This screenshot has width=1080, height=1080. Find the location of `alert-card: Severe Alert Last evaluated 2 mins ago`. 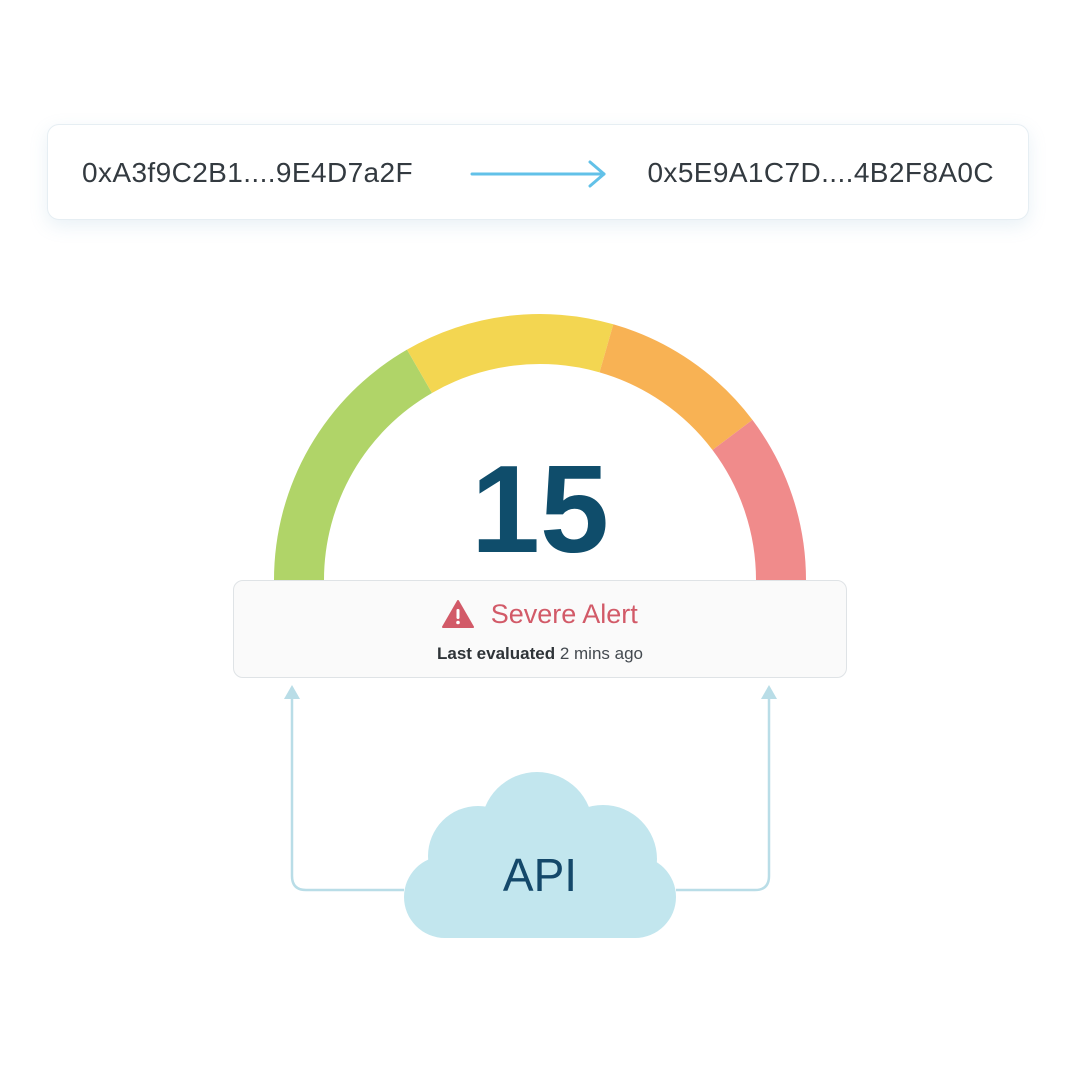

alert-card: Severe Alert Last evaluated 2 mins ago is located at coordinates (540, 629).